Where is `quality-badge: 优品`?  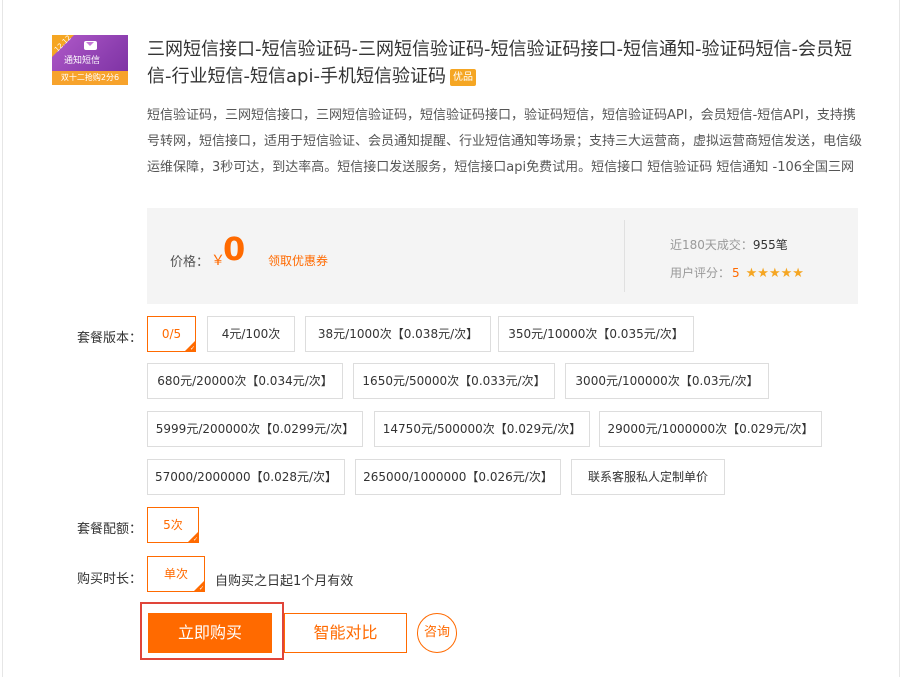 quality-badge: 优品 is located at coordinates (462, 77).